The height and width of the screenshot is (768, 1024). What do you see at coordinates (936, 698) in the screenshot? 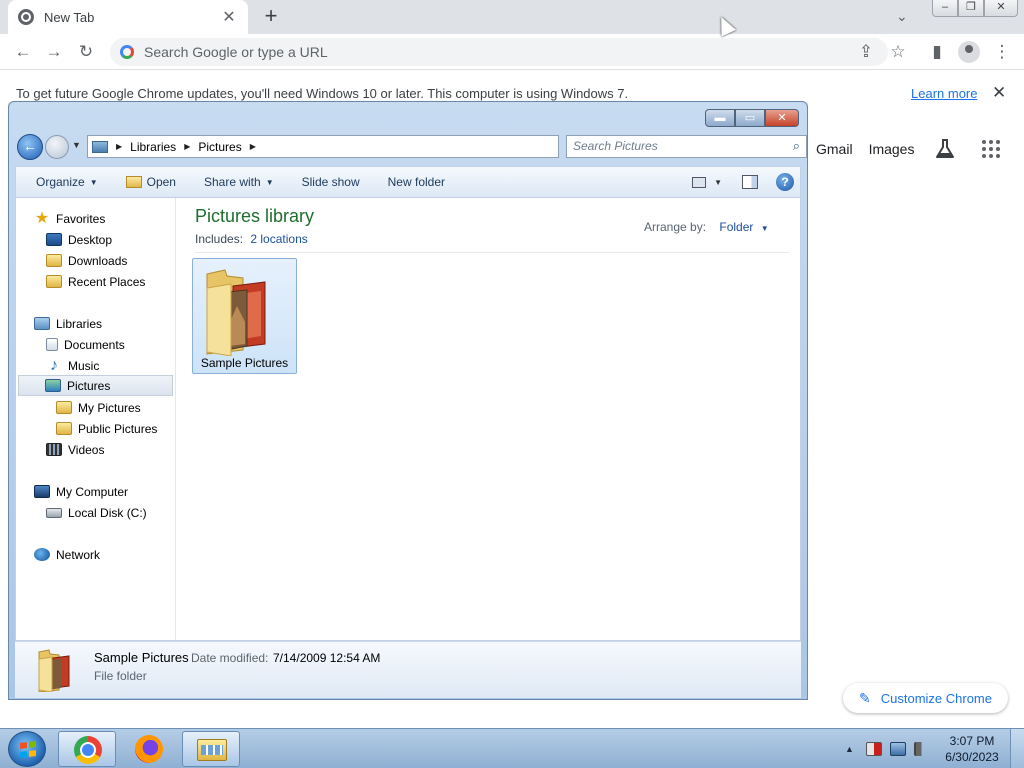
I see `customize-chrome-label: Customize Chrome` at bounding box center [936, 698].